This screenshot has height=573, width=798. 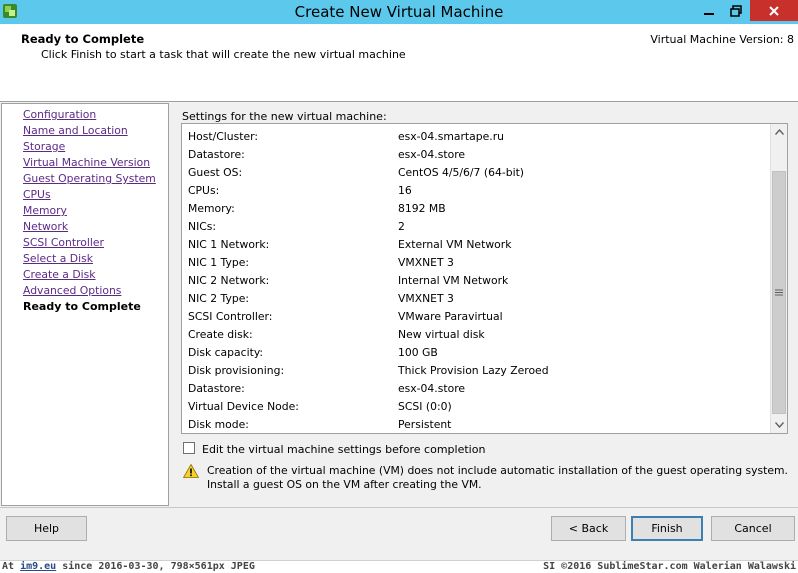 I want to click on settings-value: External VM Network, so click(x=455, y=244).